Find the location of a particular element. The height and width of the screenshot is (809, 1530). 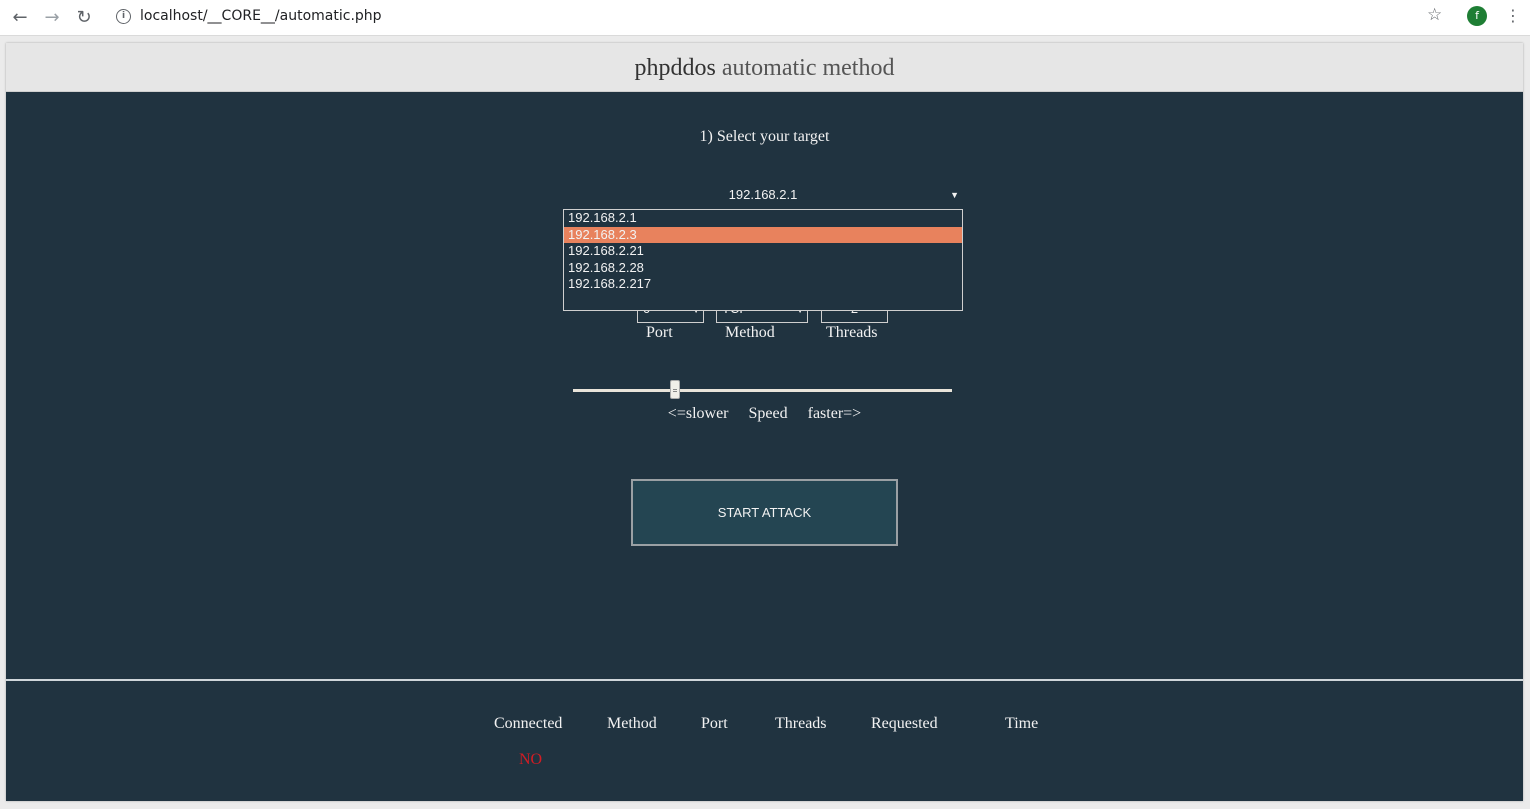

speed-slider-track is located at coordinates (762, 390).